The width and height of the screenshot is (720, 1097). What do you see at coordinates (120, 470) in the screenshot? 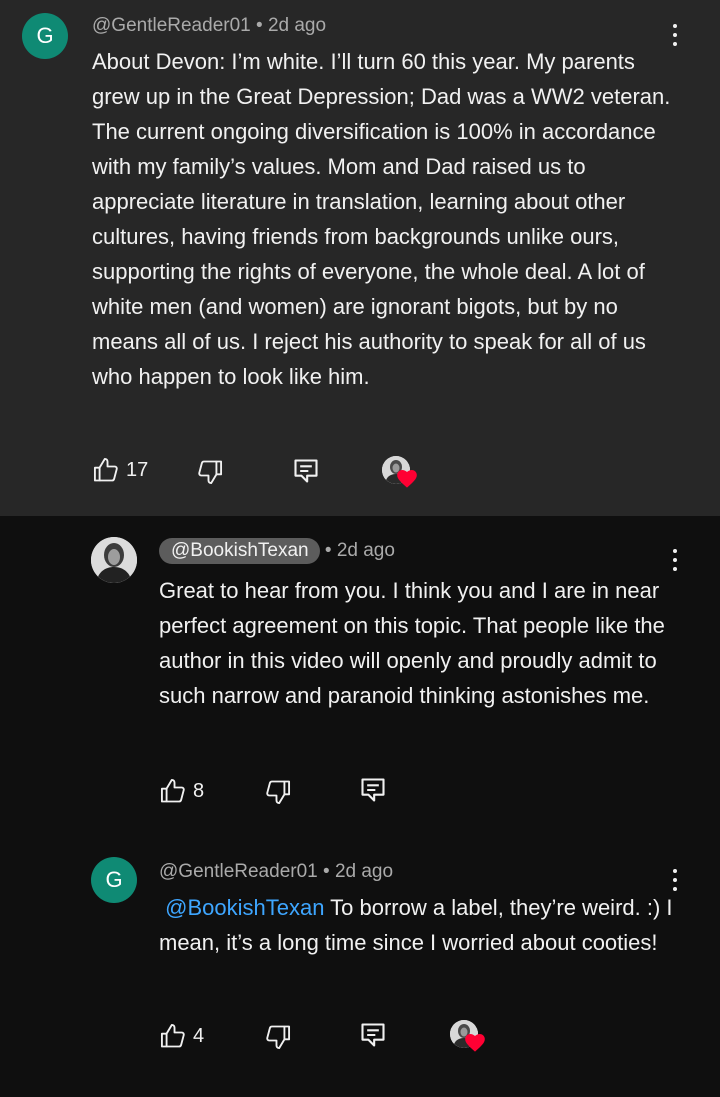
I see `like-button: 17` at bounding box center [120, 470].